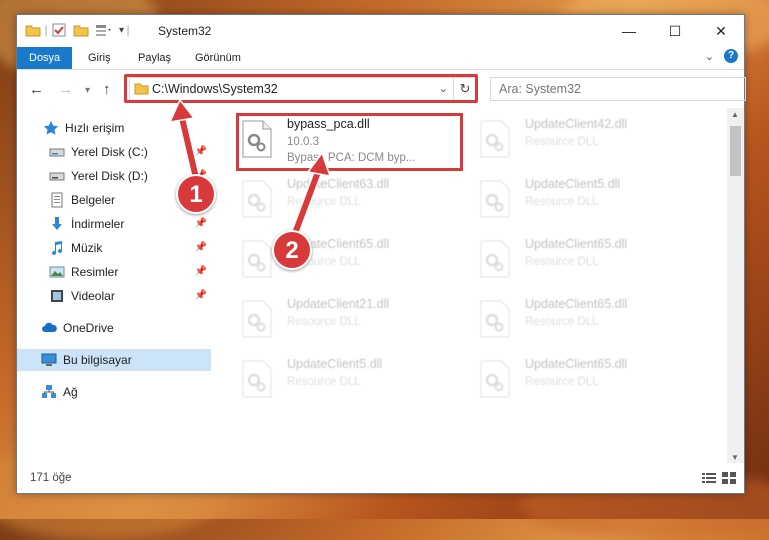  Describe the element at coordinates (292, 250) in the screenshot. I see `step-badge-2: 2` at that location.